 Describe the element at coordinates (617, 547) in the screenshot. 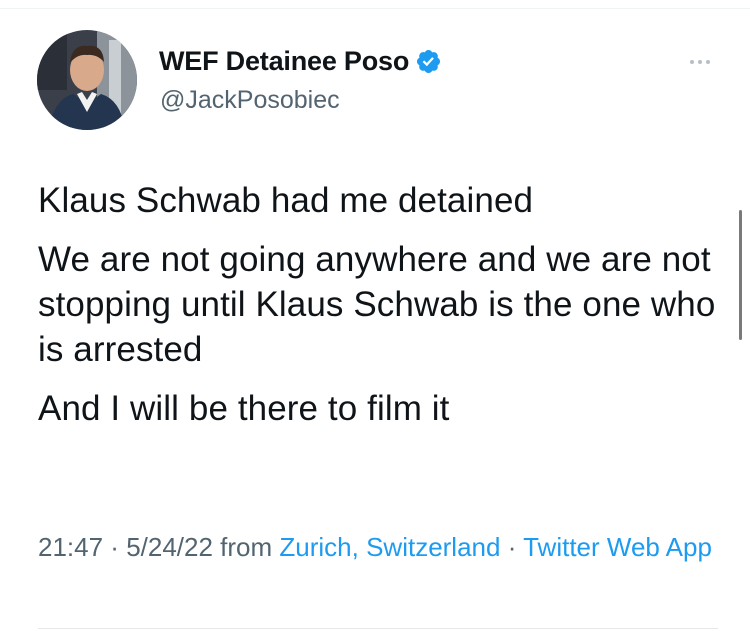

I see `source-link: Twitter Web App` at that location.